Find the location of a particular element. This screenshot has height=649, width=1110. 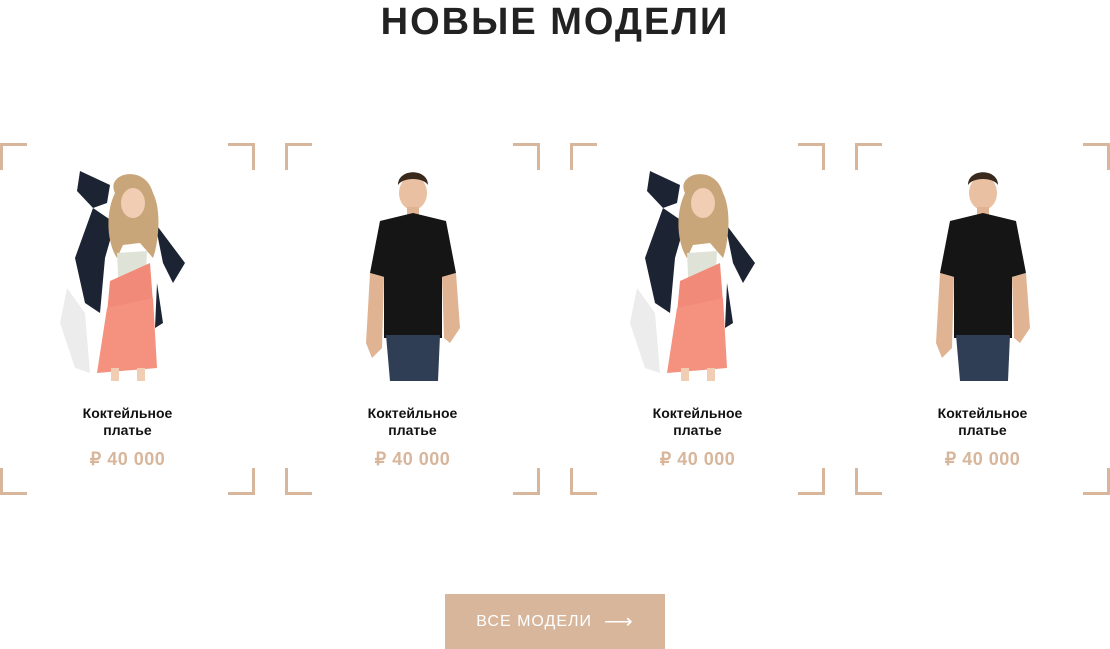

all-models-button: ВСЕ МОДЕЛИ ⟶ is located at coordinates (555, 621).